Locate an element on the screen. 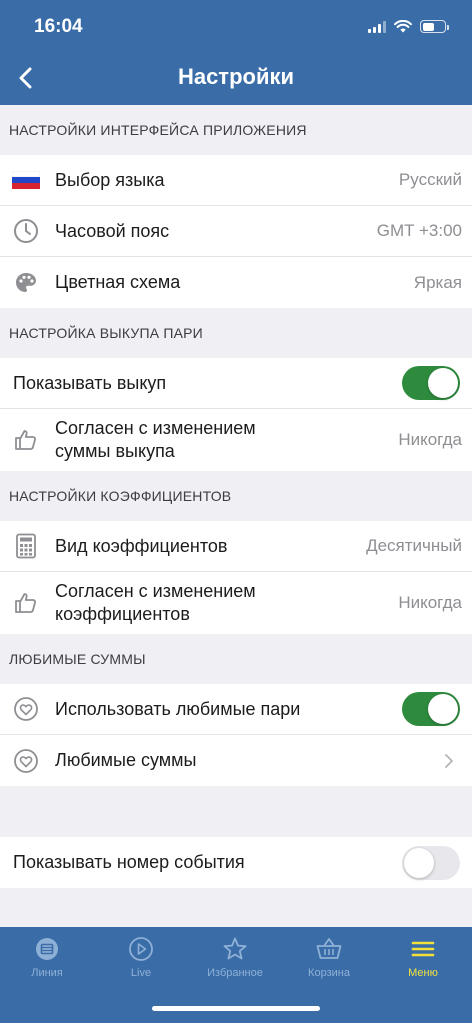 The image size is (472, 1023). coefficient-view-value: Десятичный is located at coordinates (414, 545).